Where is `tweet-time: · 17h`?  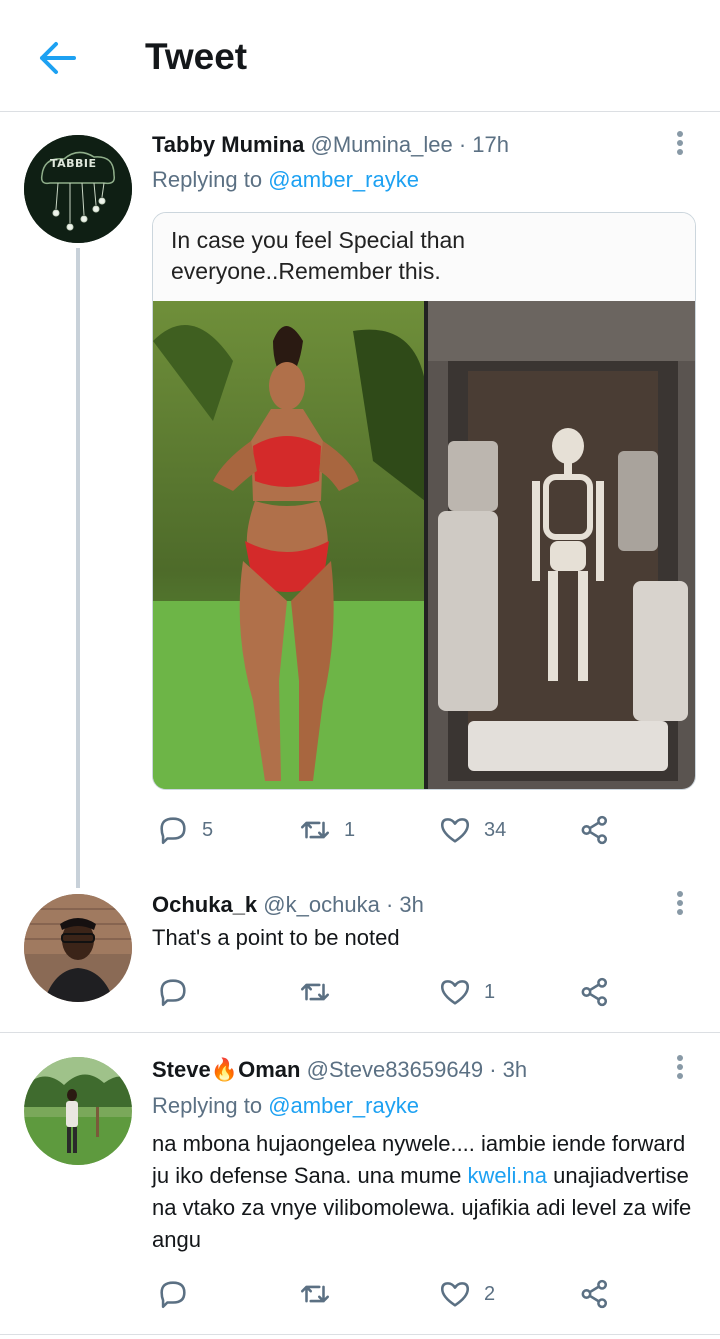
tweet-time: · 17h is located at coordinates (483, 144).